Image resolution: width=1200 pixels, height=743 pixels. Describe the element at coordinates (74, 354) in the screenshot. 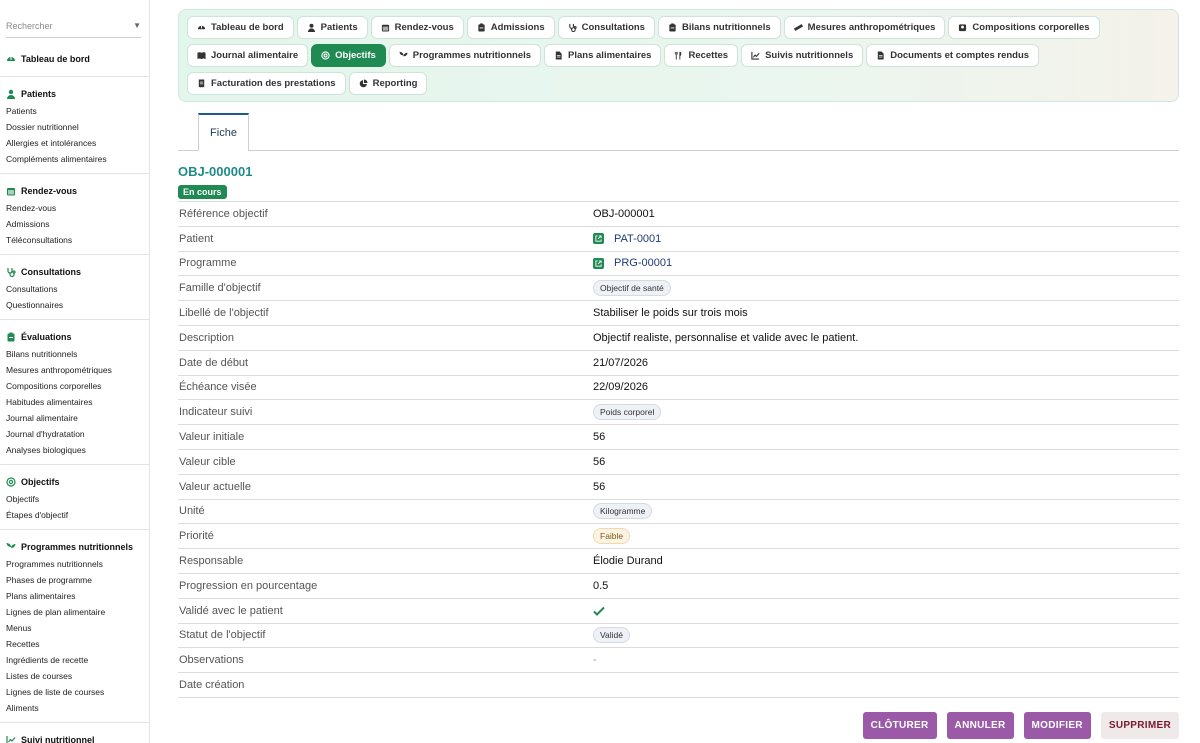

I see `sidebar-item-bilans-nutritionnels: Bilans nutritionnels` at that location.